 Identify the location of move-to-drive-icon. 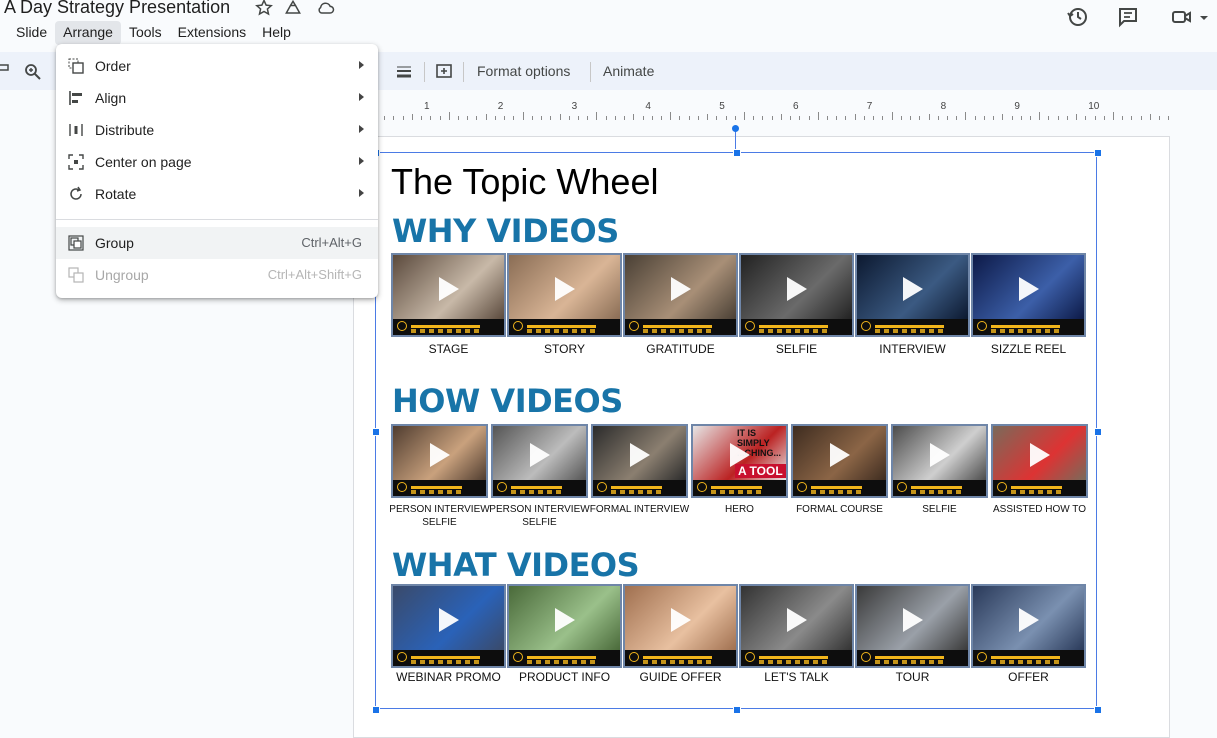
(293, 9).